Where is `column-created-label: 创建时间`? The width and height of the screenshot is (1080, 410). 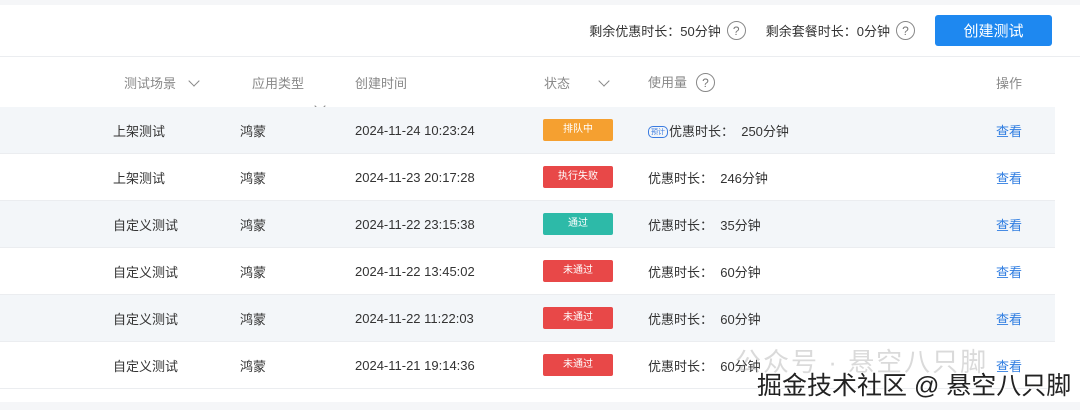 column-created-label: 创建时间 is located at coordinates (381, 83).